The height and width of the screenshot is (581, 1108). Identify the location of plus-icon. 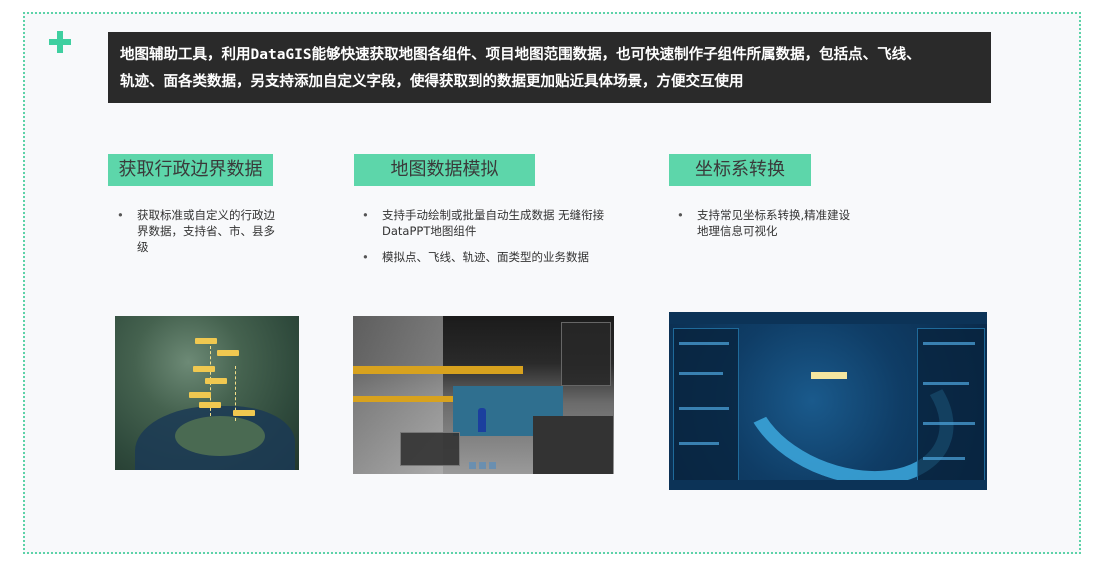
(60, 42).